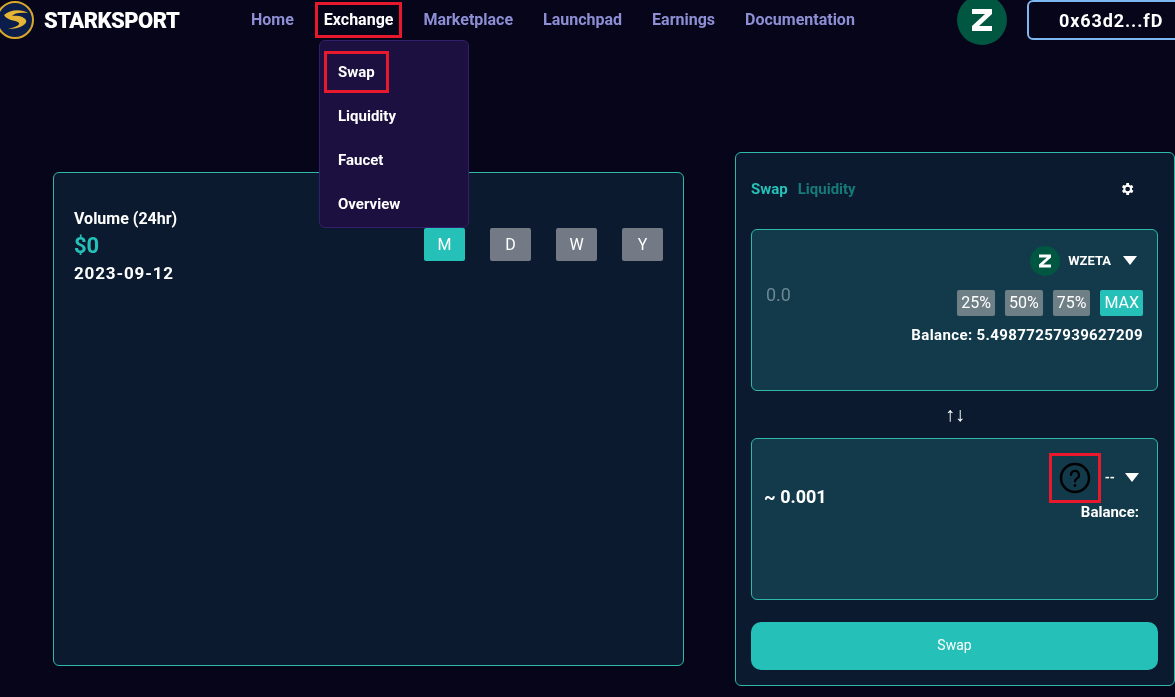 This screenshot has width=1175, height=697. What do you see at coordinates (955, 414) in the screenshot?
I see `swap-direction-icon: ↑↓` at bounding box center [955, 414].